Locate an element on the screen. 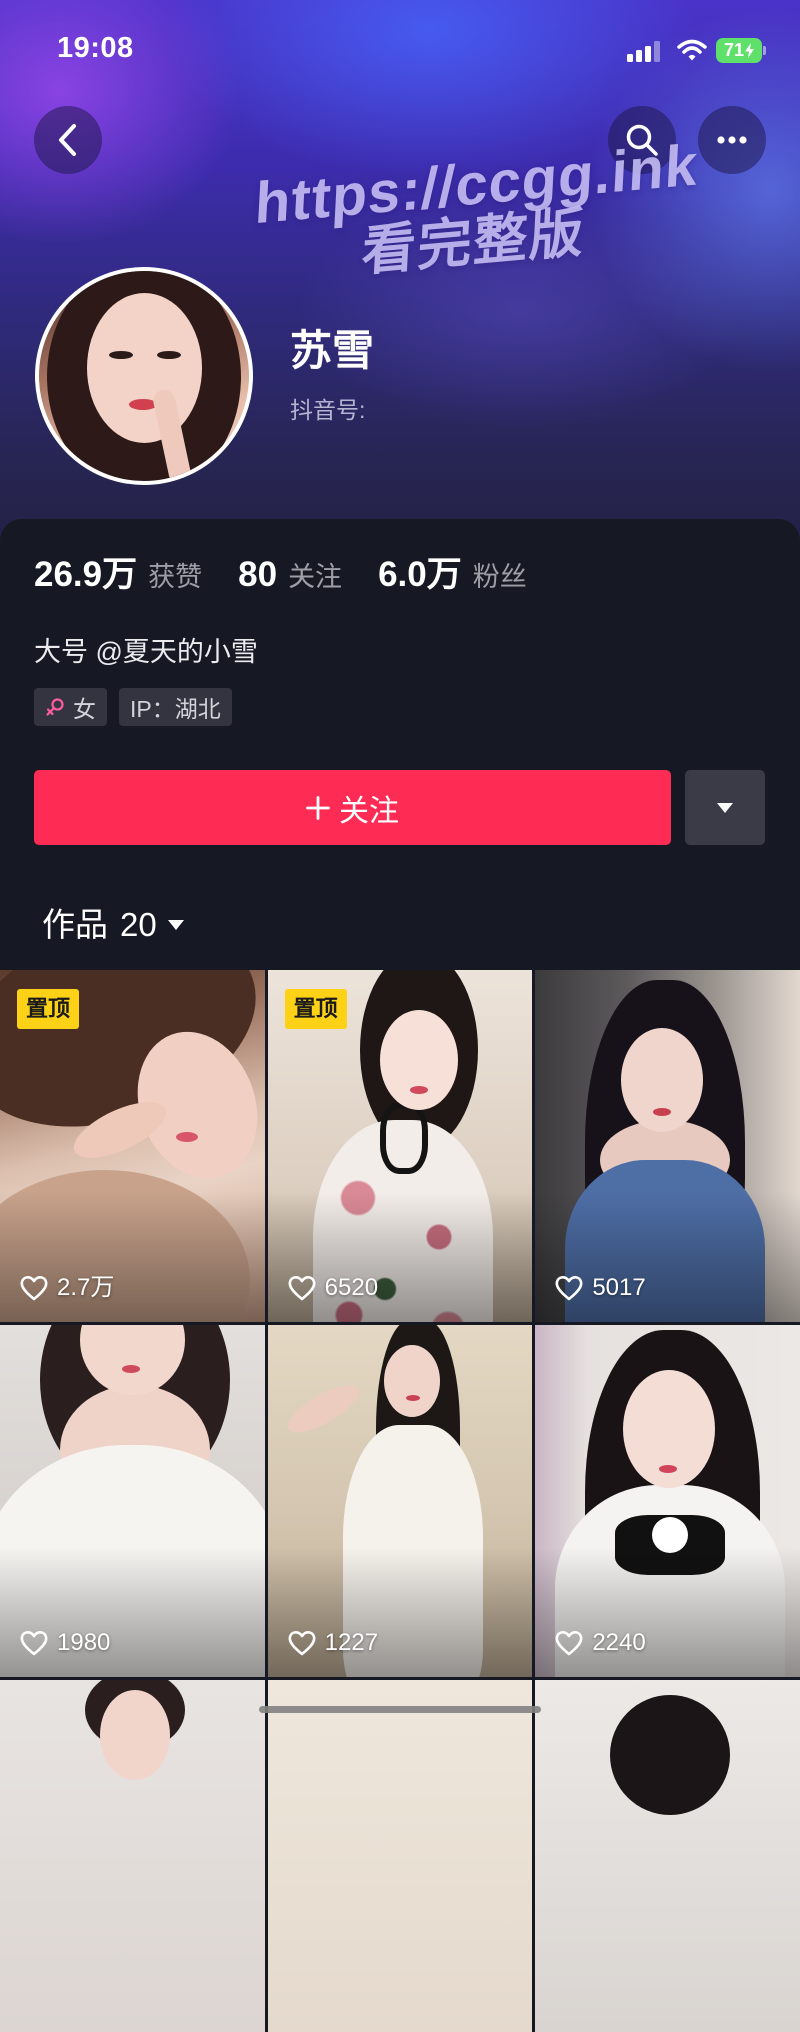  battery-charging-icon: 71 is located at coordinates (739, 50).